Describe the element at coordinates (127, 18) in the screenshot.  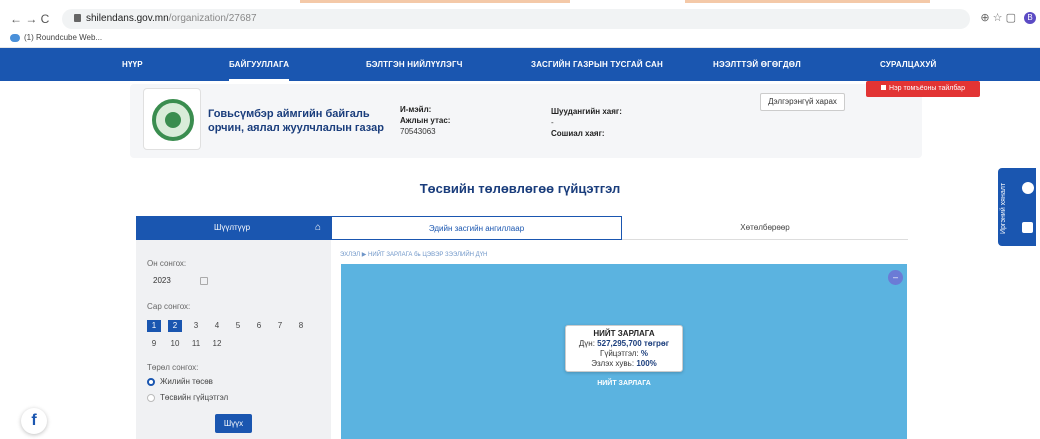
I see `url-host: shilendans.gov.mn` at that location.